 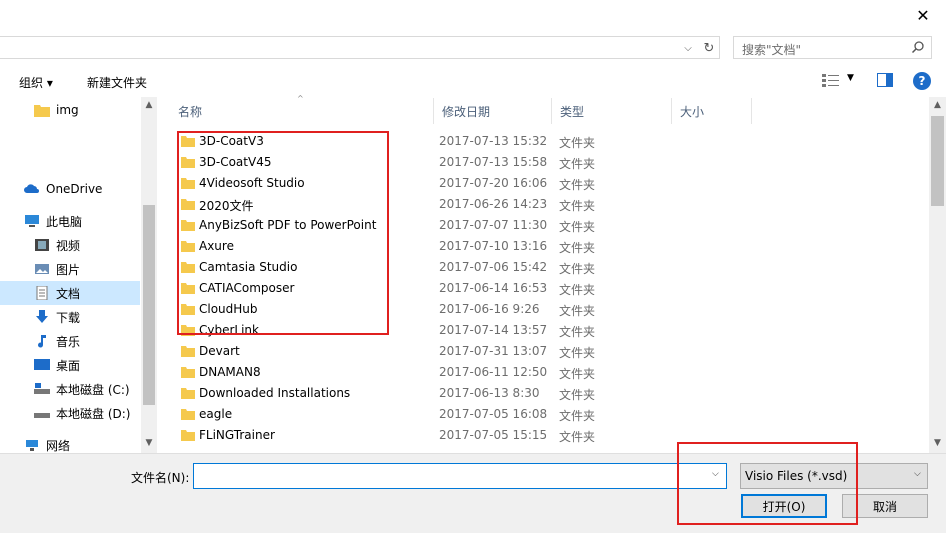 I want to click on nav-item-label: OneDrive, so click(x=74, y=189).